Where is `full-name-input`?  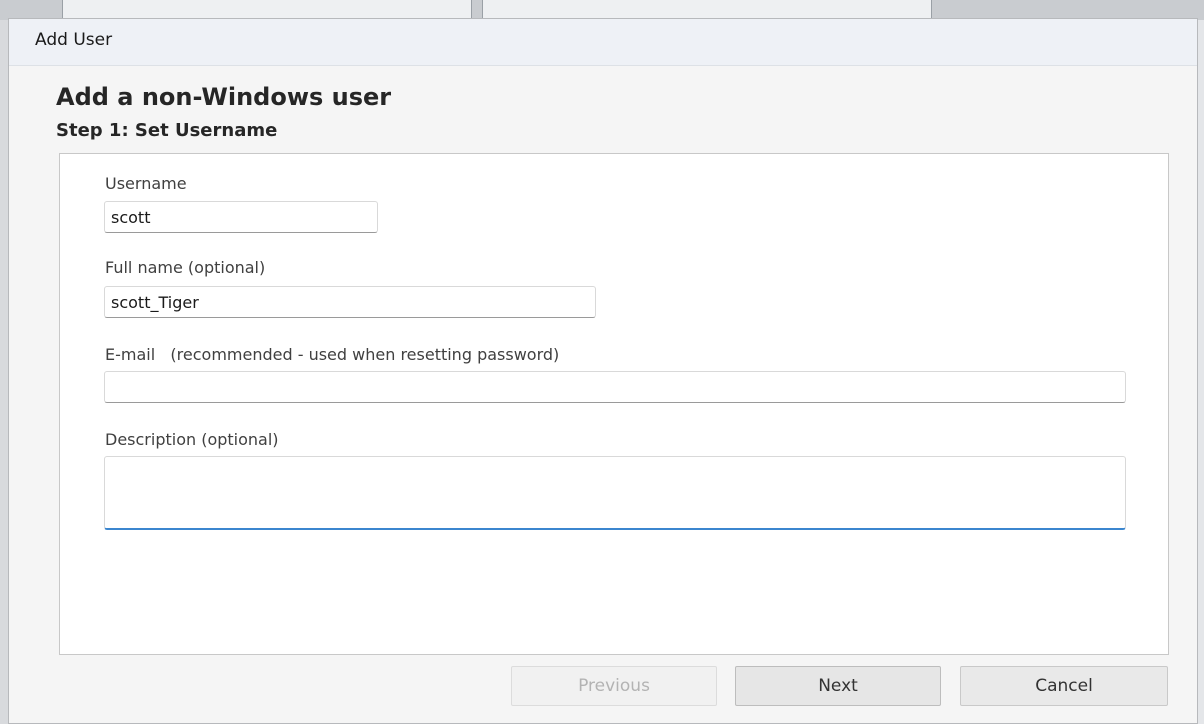 full-name-input is located at coordinates (350, 302).